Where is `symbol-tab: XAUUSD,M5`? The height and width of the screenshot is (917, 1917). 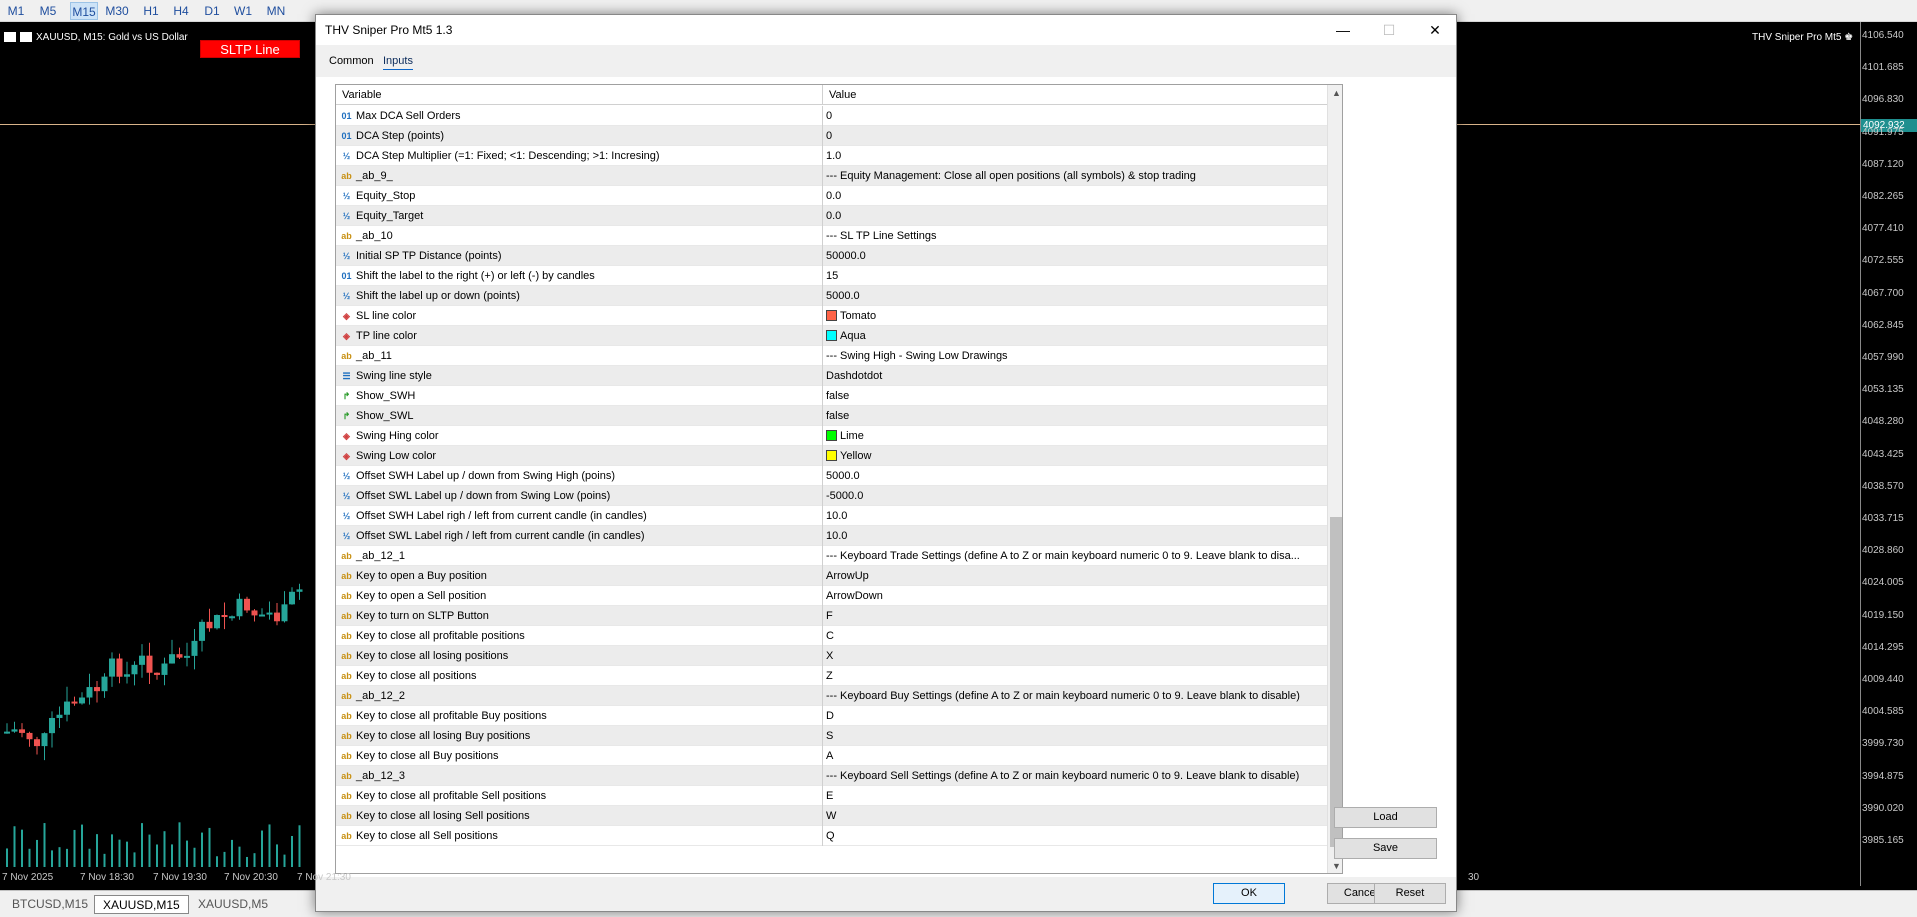 symbol-tab: XAUUSD,M5 is located at coordinates (233, 904).